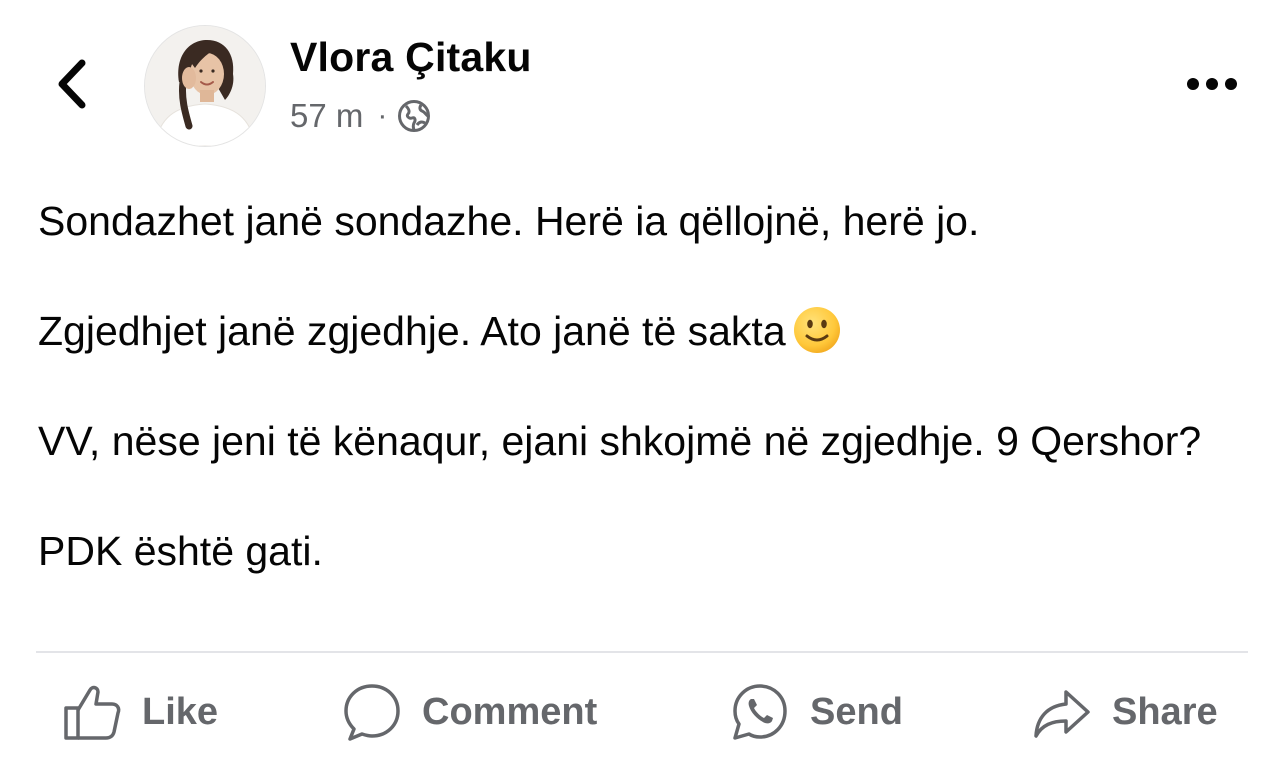 The image size is (1284, 758). I want to click on share-label: Share, so click(1165, 711).